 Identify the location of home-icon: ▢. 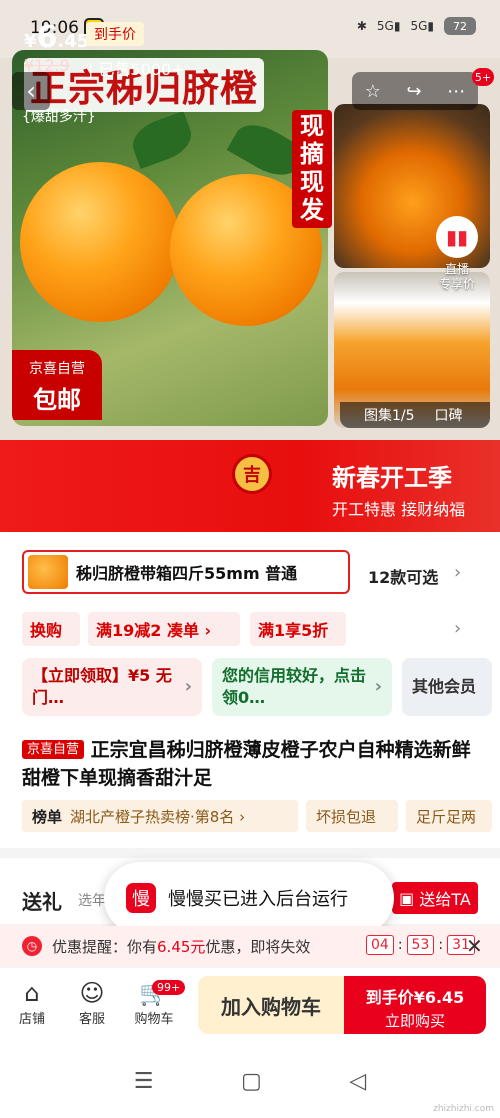
(251, 1081).